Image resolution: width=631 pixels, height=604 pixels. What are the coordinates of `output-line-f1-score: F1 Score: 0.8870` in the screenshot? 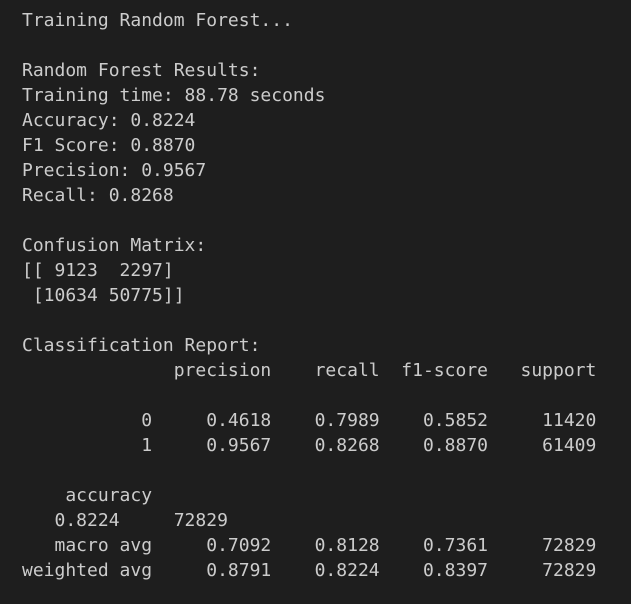 It's located at (109, 145).